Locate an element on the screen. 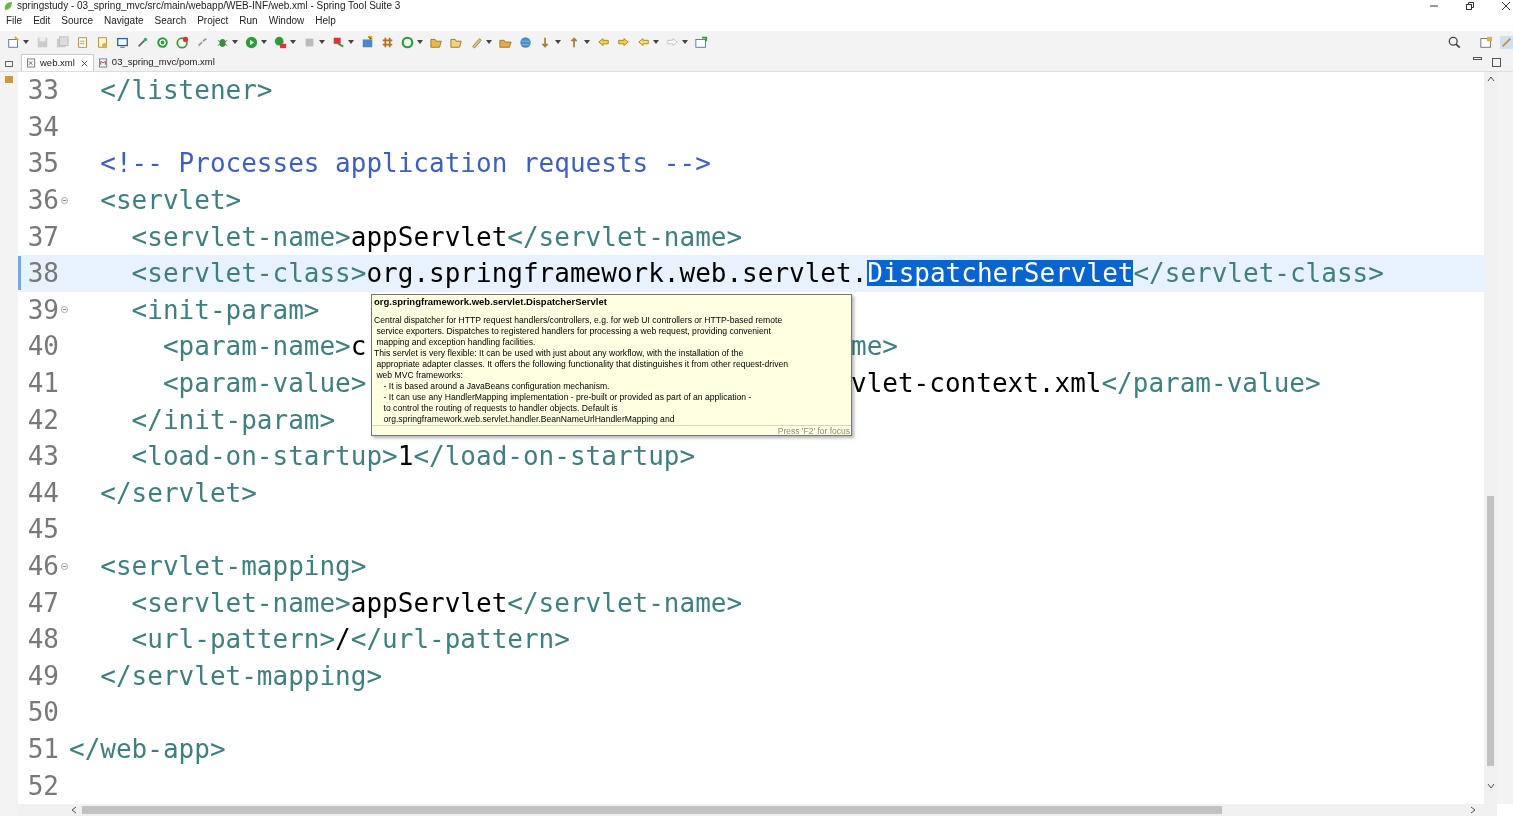  xml-tag: </url-pattern> is located at coordinates (460, 639).